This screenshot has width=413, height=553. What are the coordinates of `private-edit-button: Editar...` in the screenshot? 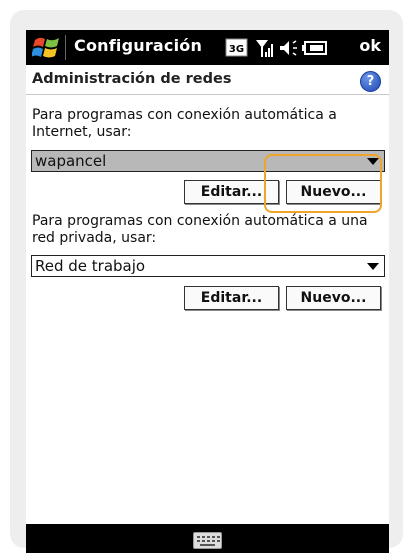 It's located at (231, 298).